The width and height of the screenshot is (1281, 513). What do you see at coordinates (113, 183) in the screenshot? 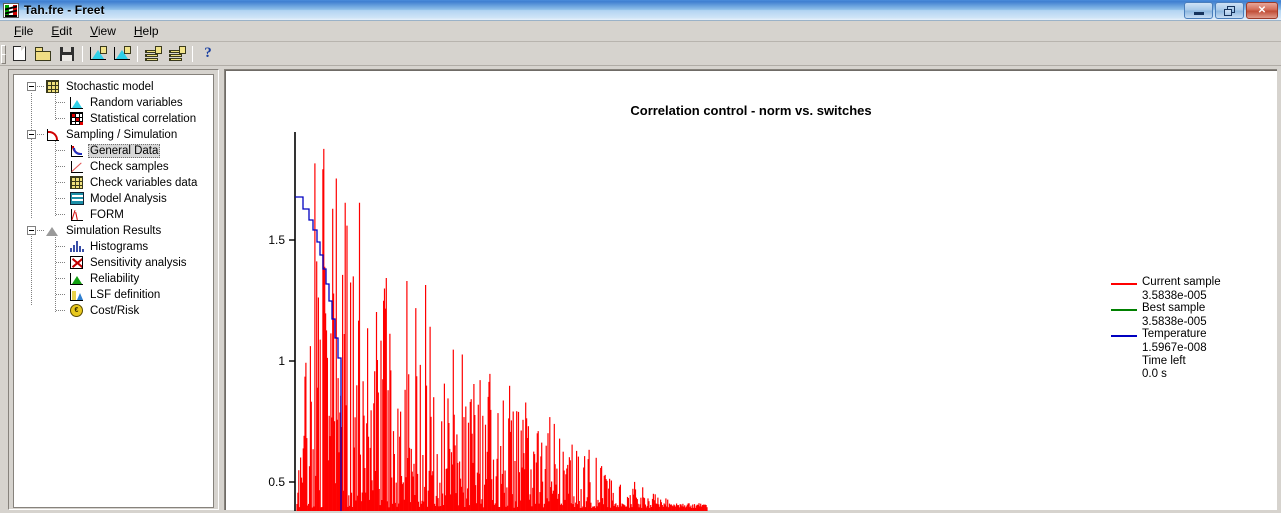
I see `tree-item-check-variables-data: Check variables data` at bounding box center [113, 183].